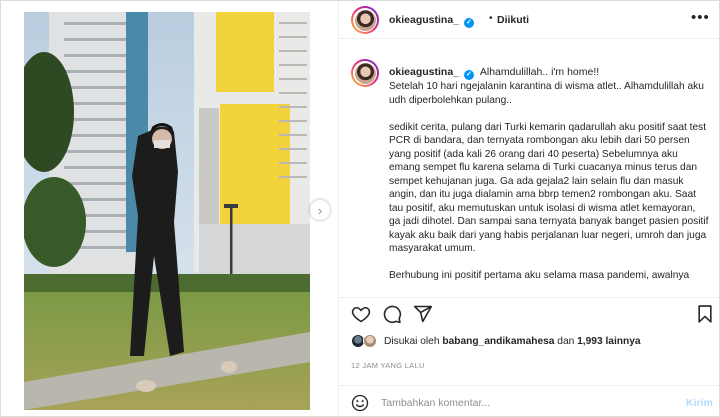 The image size is (720, 417). I want to click on liker-avatar, so click(370, 341).